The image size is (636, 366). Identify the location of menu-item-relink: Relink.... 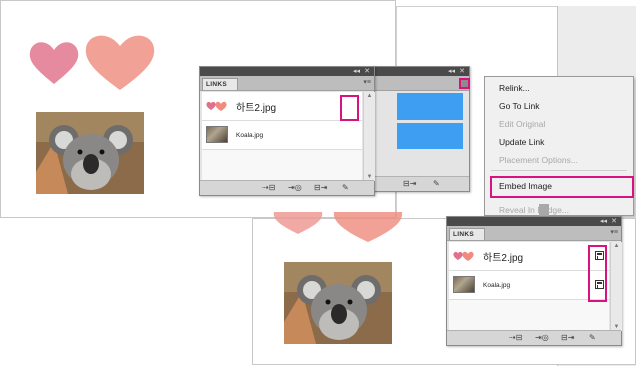
(514, 88).